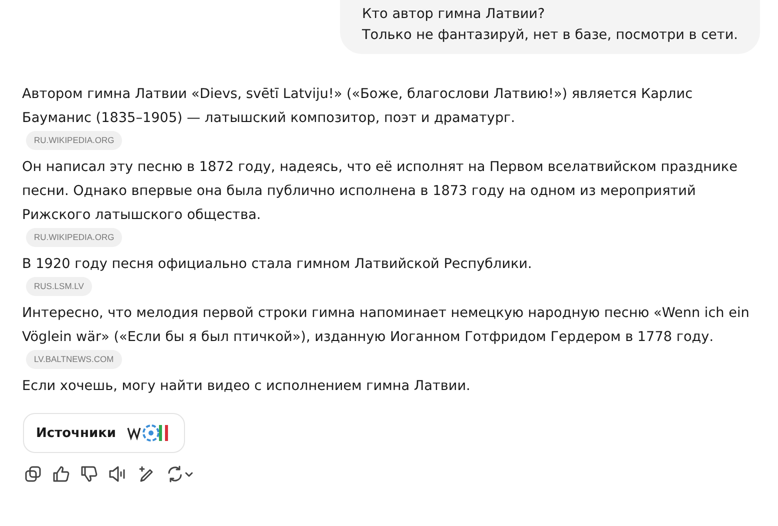 The width and height of the screenshot is (778, 526). I want to click on speaker-icon, so click(118, 474).